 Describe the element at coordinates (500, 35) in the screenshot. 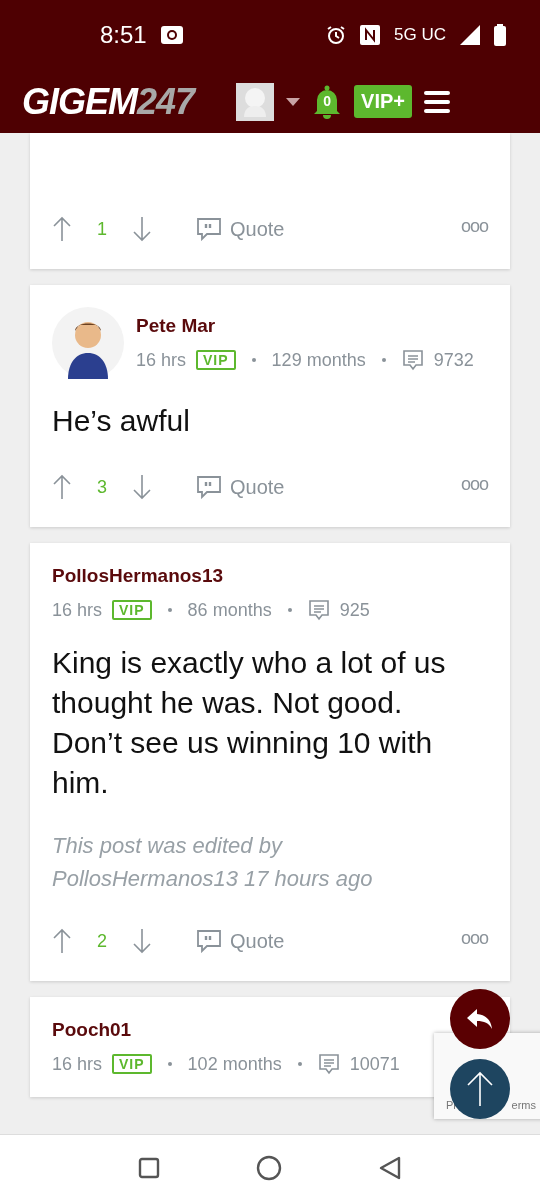

I see `battery-icon` at that location.